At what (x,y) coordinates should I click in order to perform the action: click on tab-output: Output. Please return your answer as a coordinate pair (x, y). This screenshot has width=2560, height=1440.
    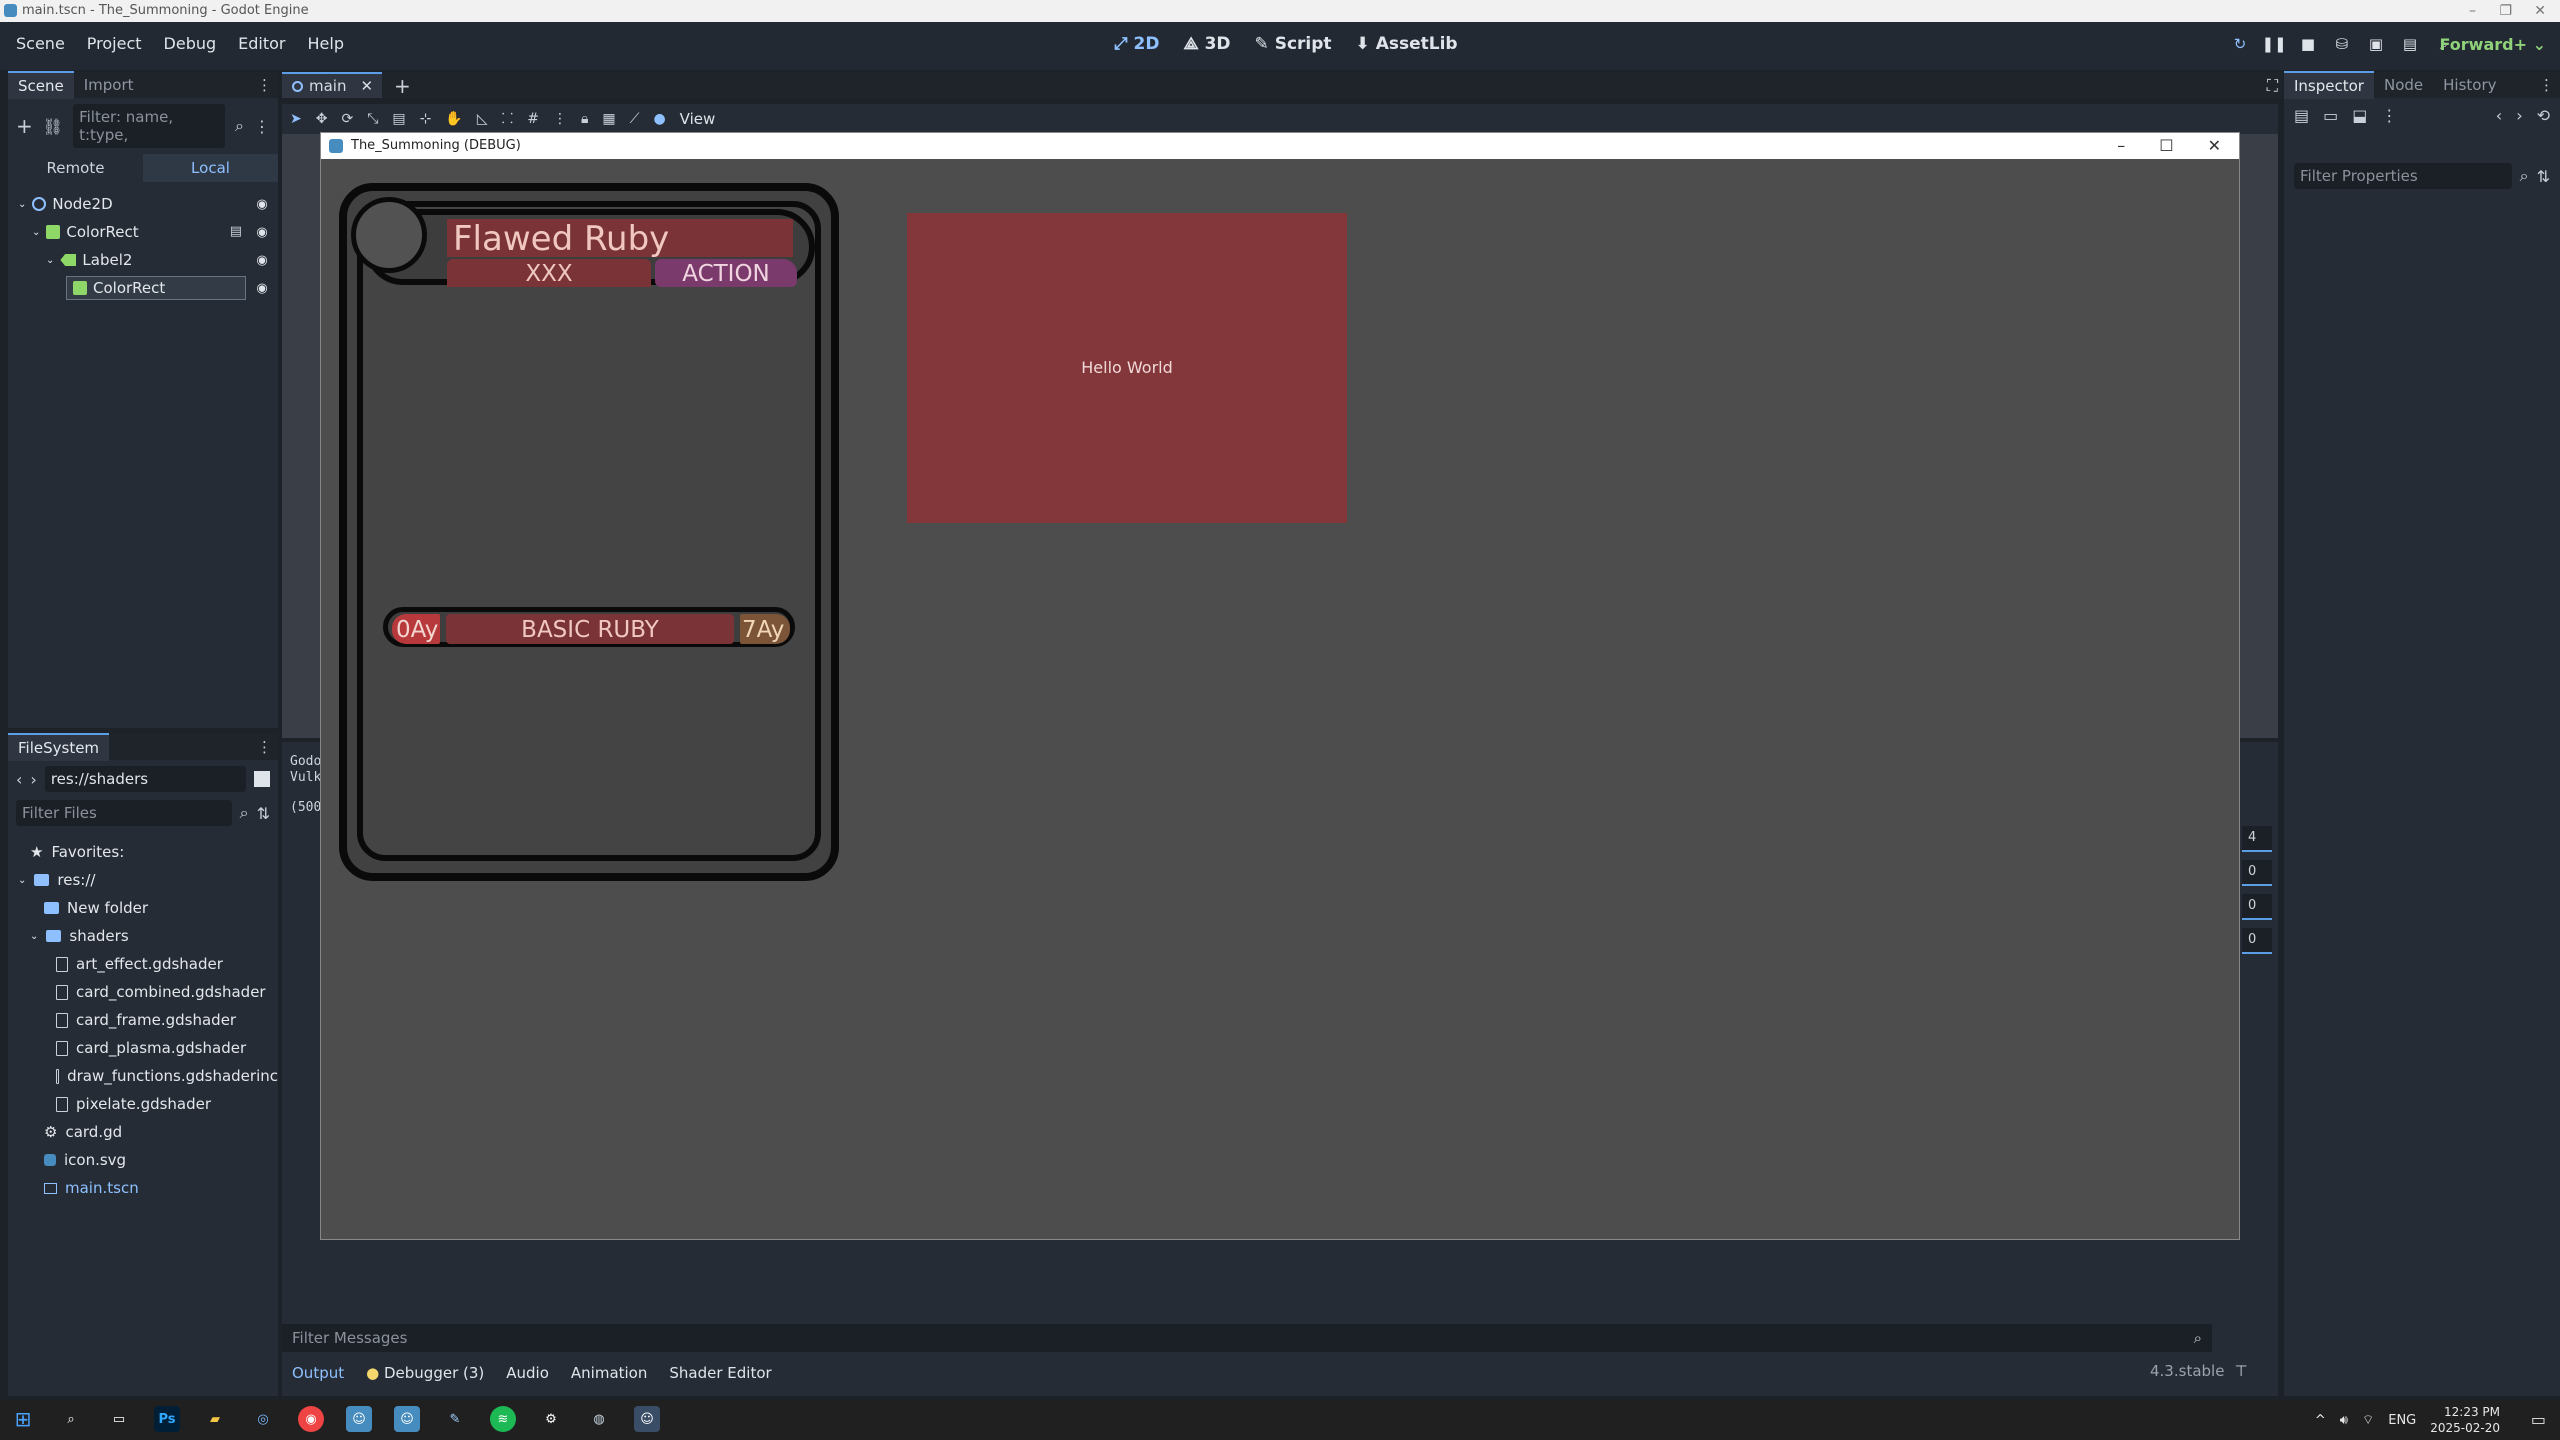
    Looking at the image, I should click on (318, 1373).